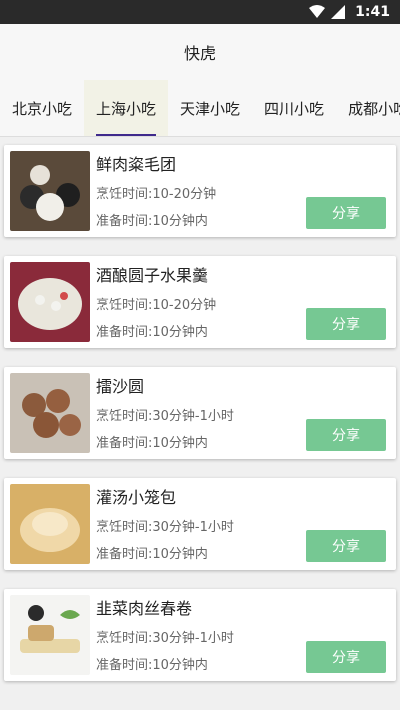  What do you see at coordinates (120, 386) in the screenshot?
I see `recipe-title: 擂沙圆` at bounding box center [120, 386].